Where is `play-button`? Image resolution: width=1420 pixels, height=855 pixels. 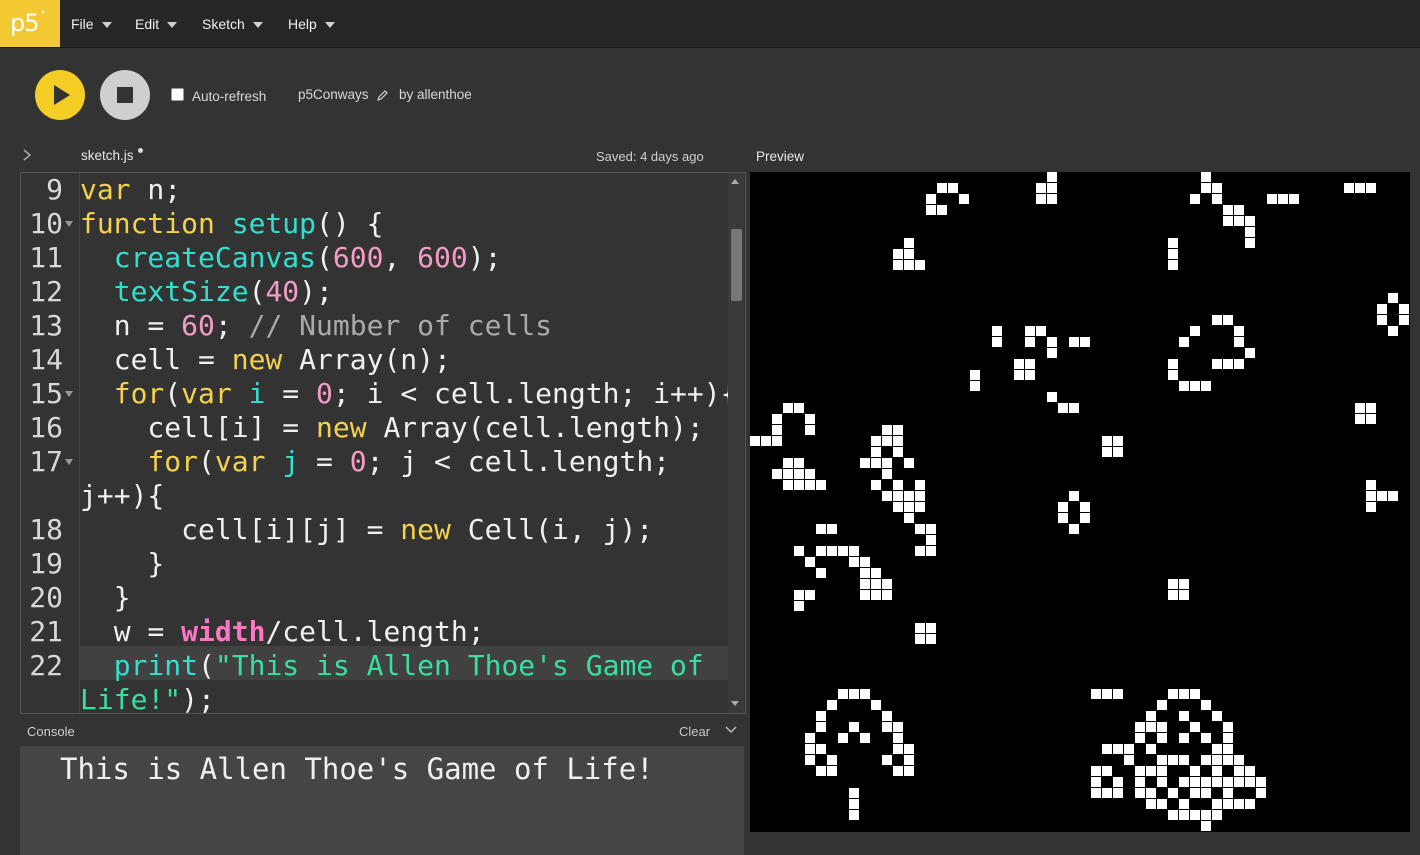 play-button is located at coordinates (60, 95).